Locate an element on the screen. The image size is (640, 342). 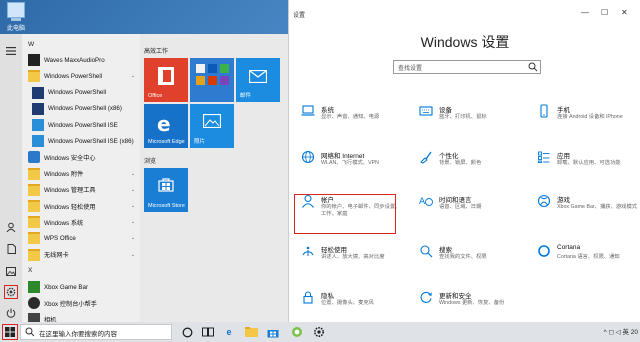
store-tile-label: Microsoft Store is located at coordinates (166, 206).